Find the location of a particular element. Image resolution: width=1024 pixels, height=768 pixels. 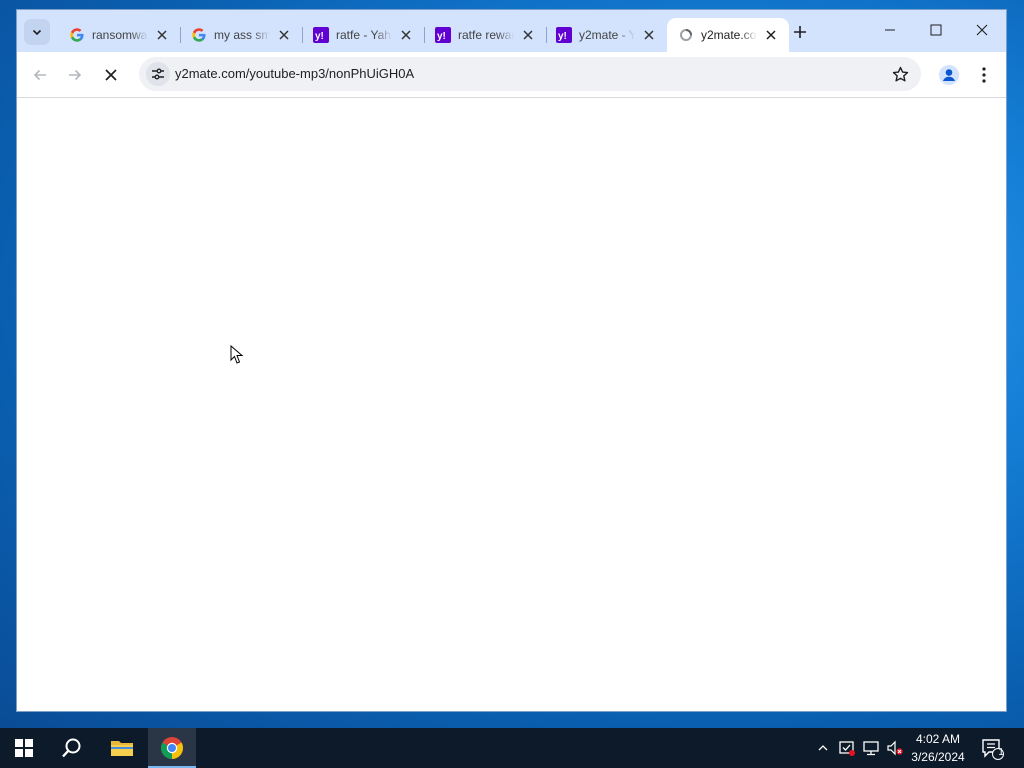

new-tab-button is located at coordinates (800, 32).